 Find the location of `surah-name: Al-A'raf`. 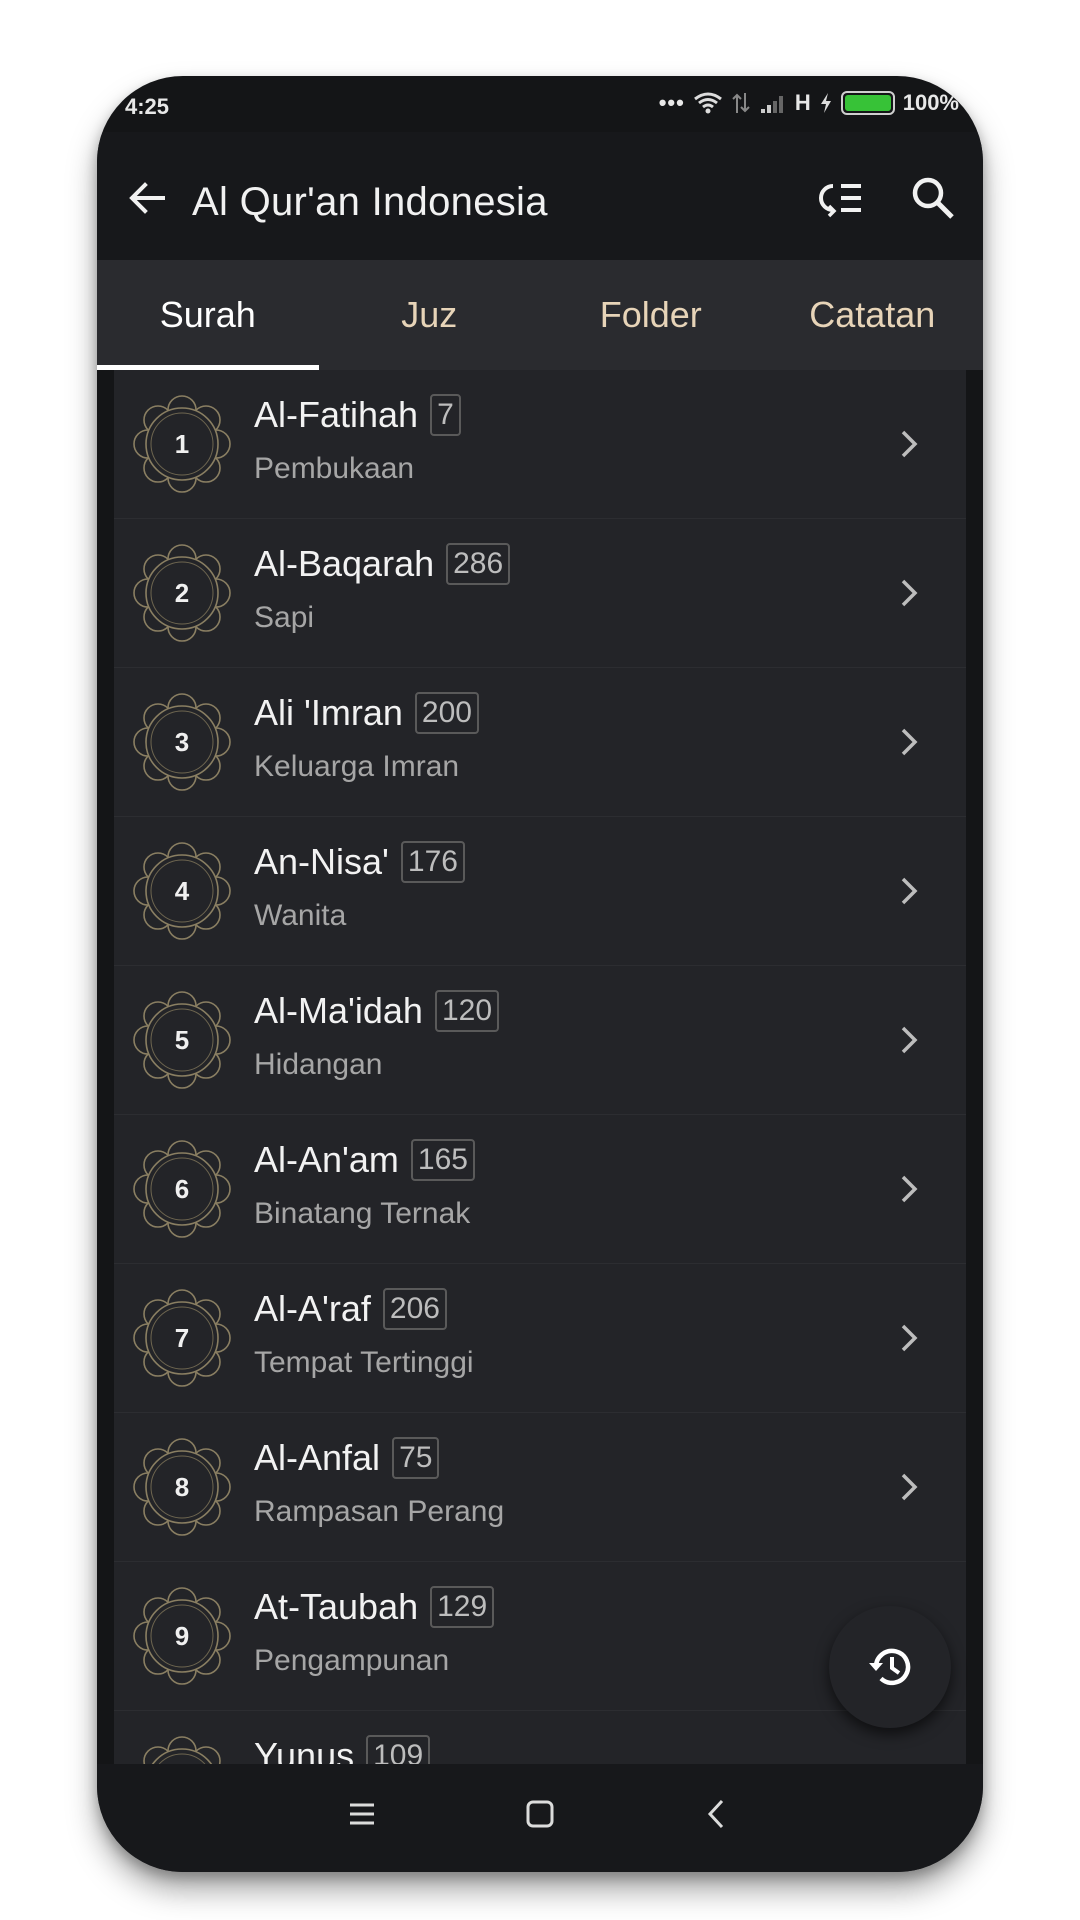

surah-name: Al-A'raf is located at coordinates (312, 1308).